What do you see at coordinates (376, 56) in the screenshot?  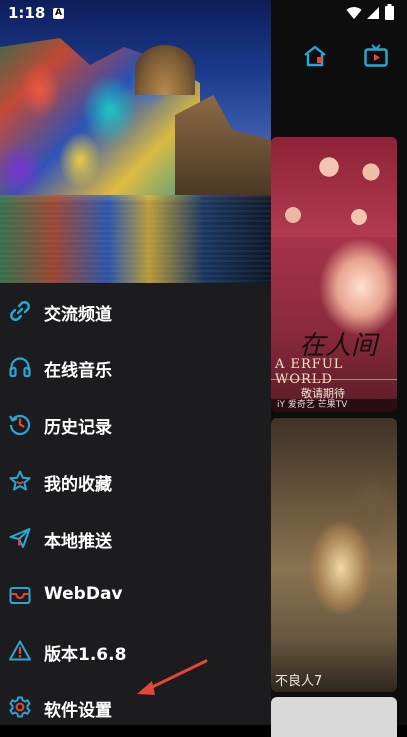 I see `tv-icon` at bounding box center [376, 56].